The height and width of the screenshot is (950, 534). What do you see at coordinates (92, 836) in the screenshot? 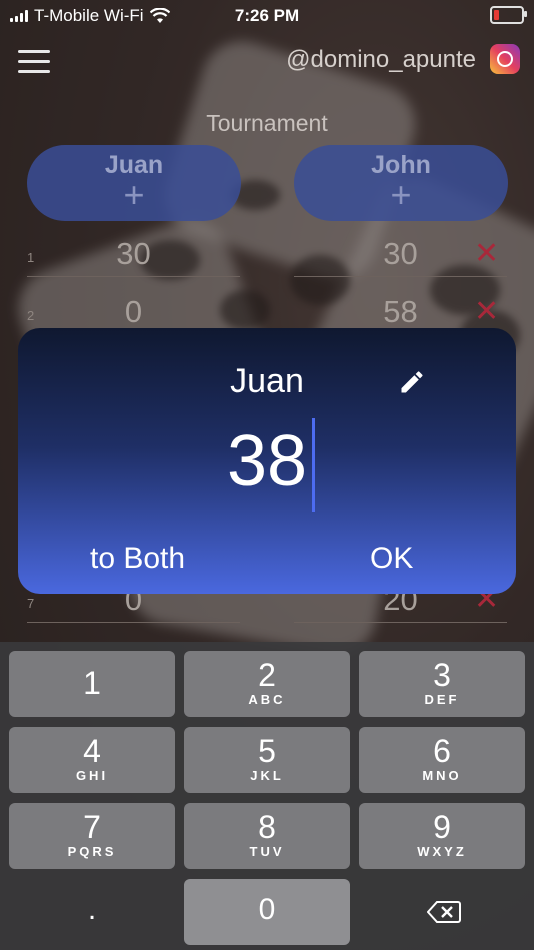
I see `key-7: 7 PQRS` at bounding box center [92, 836].